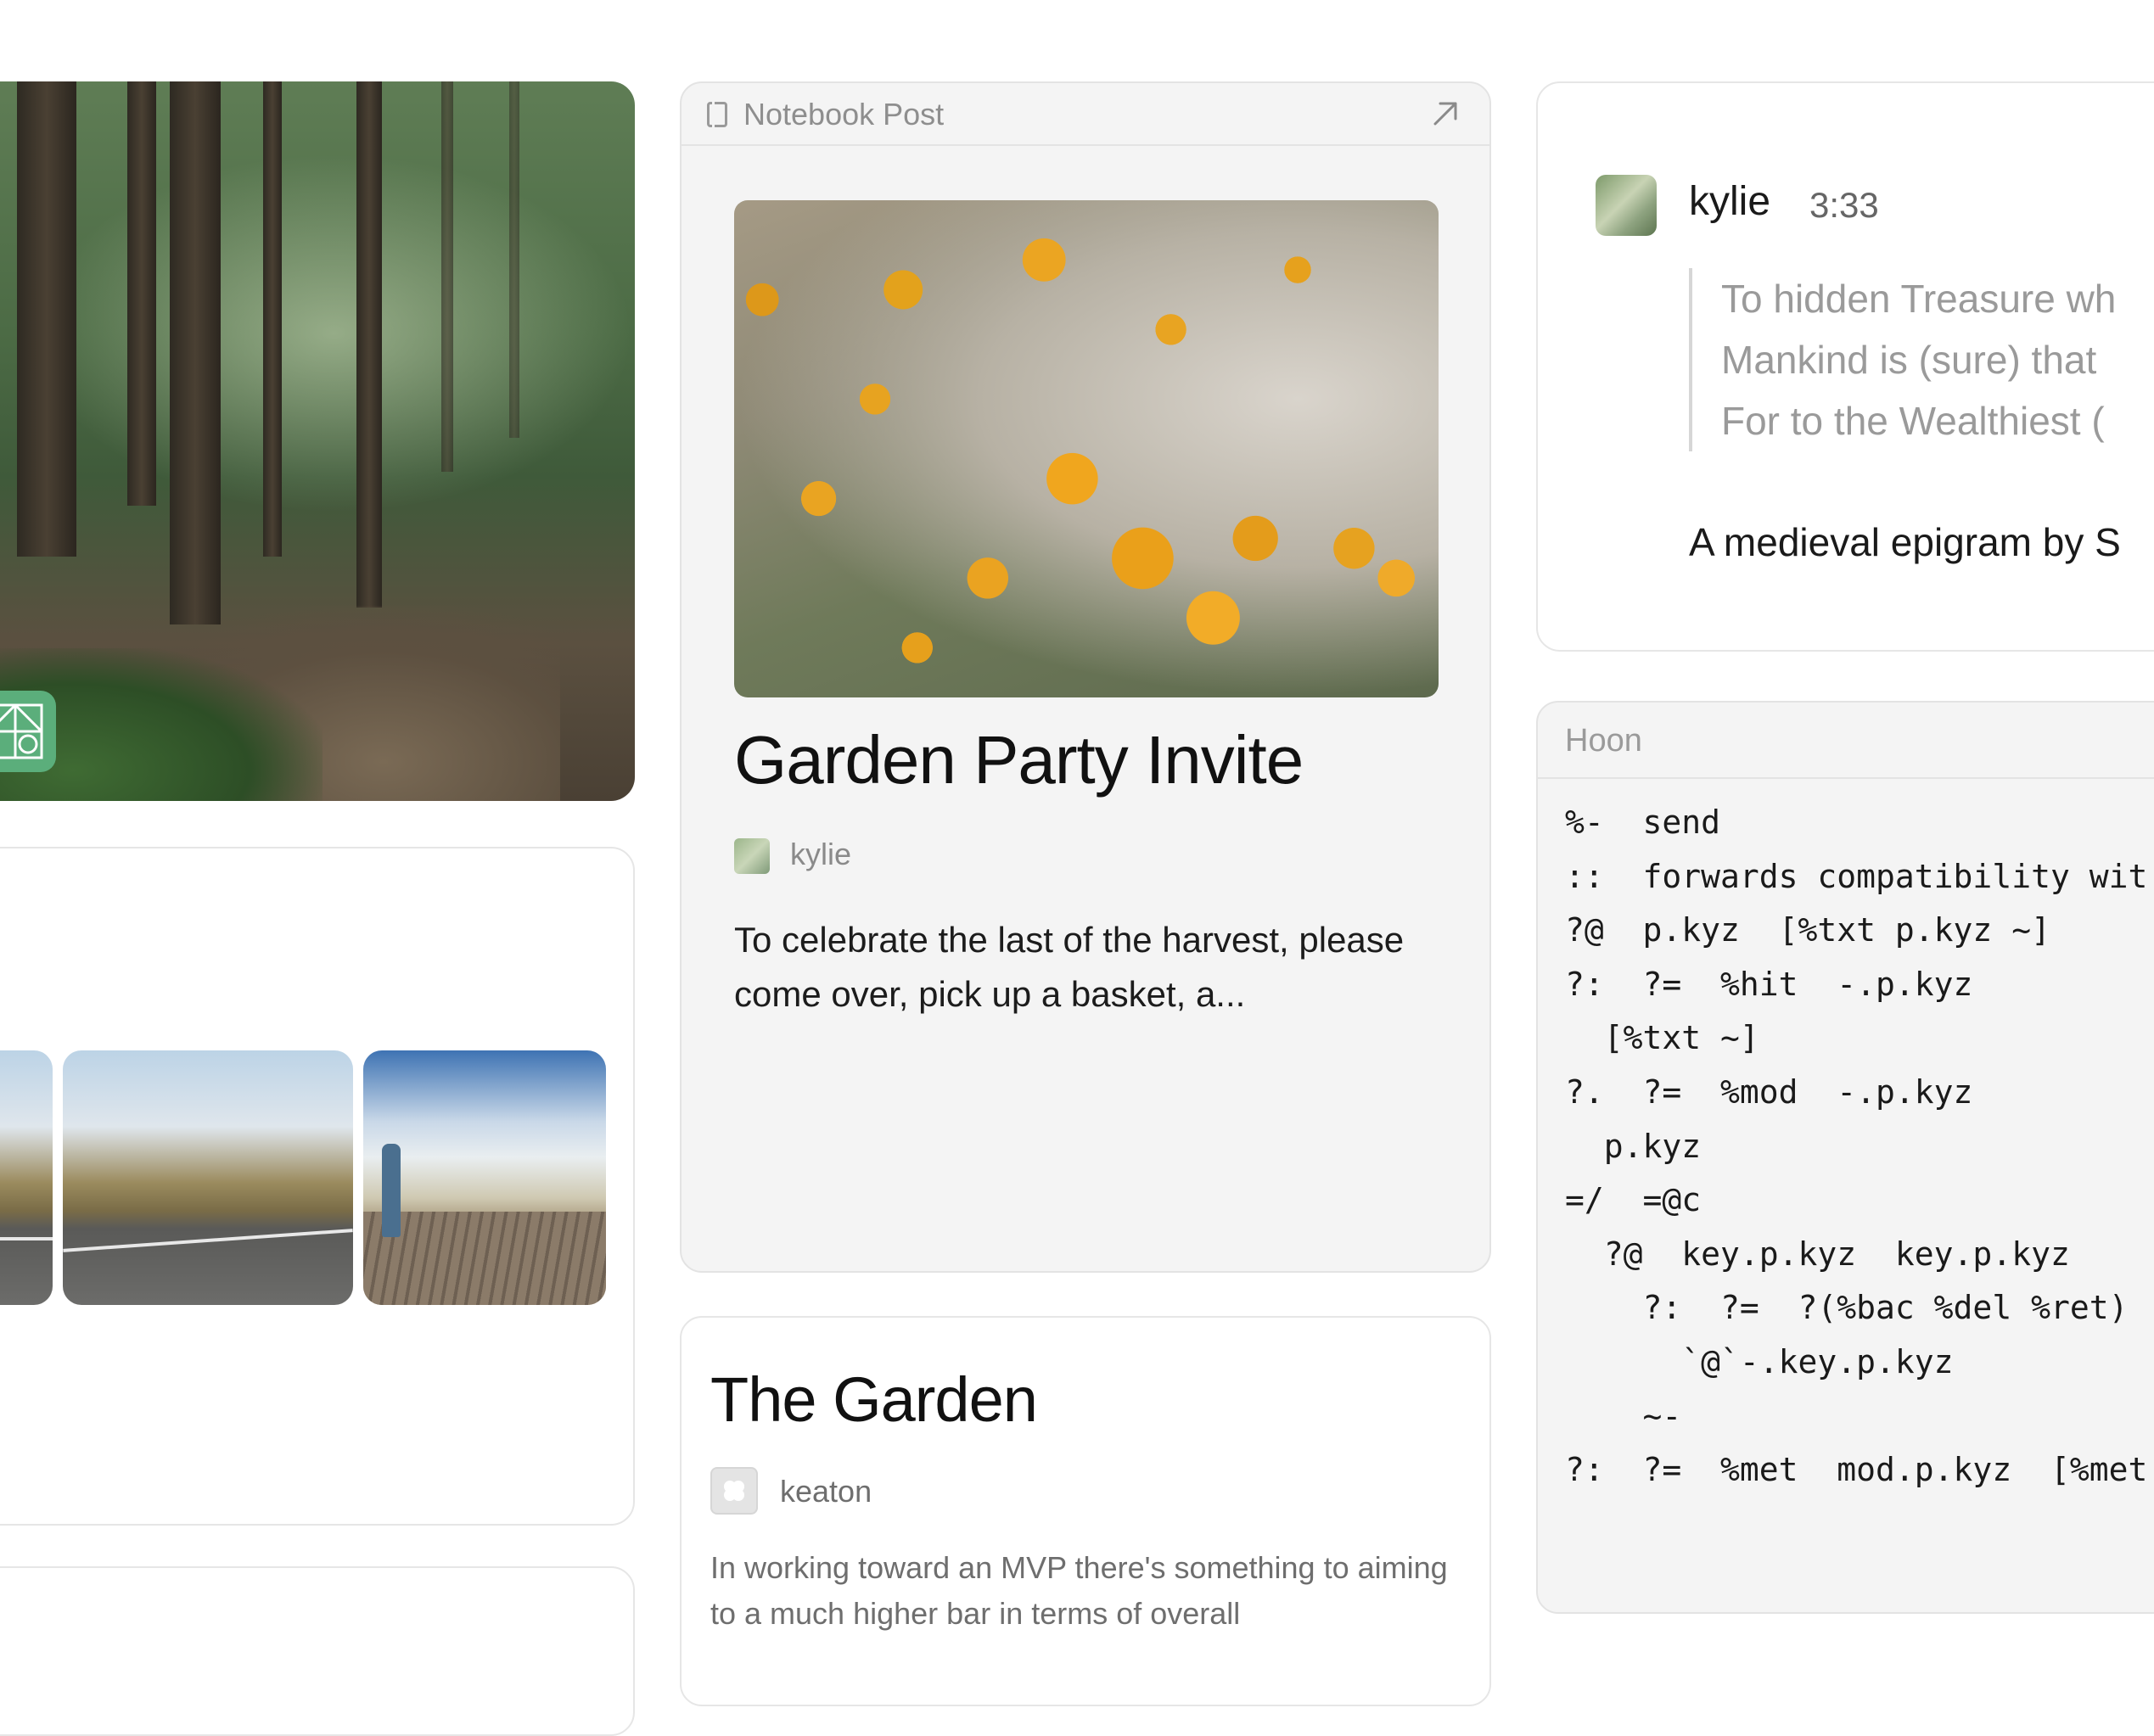 The width and height of the screenshot is (2154, 1736). I want to click on gallery-card, so click(317, 1186).